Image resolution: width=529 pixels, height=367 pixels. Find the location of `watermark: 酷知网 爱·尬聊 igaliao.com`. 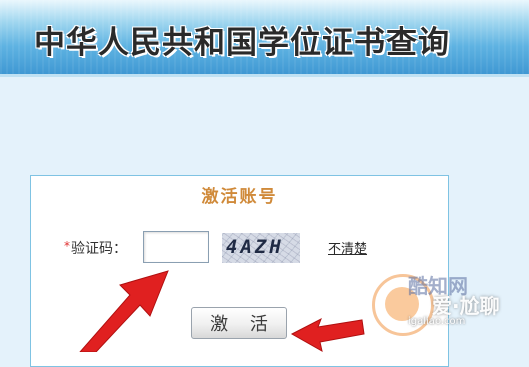

watermark: 酷知网 爱·尬聊 igaliao.com is located at coordinates (450, 307).